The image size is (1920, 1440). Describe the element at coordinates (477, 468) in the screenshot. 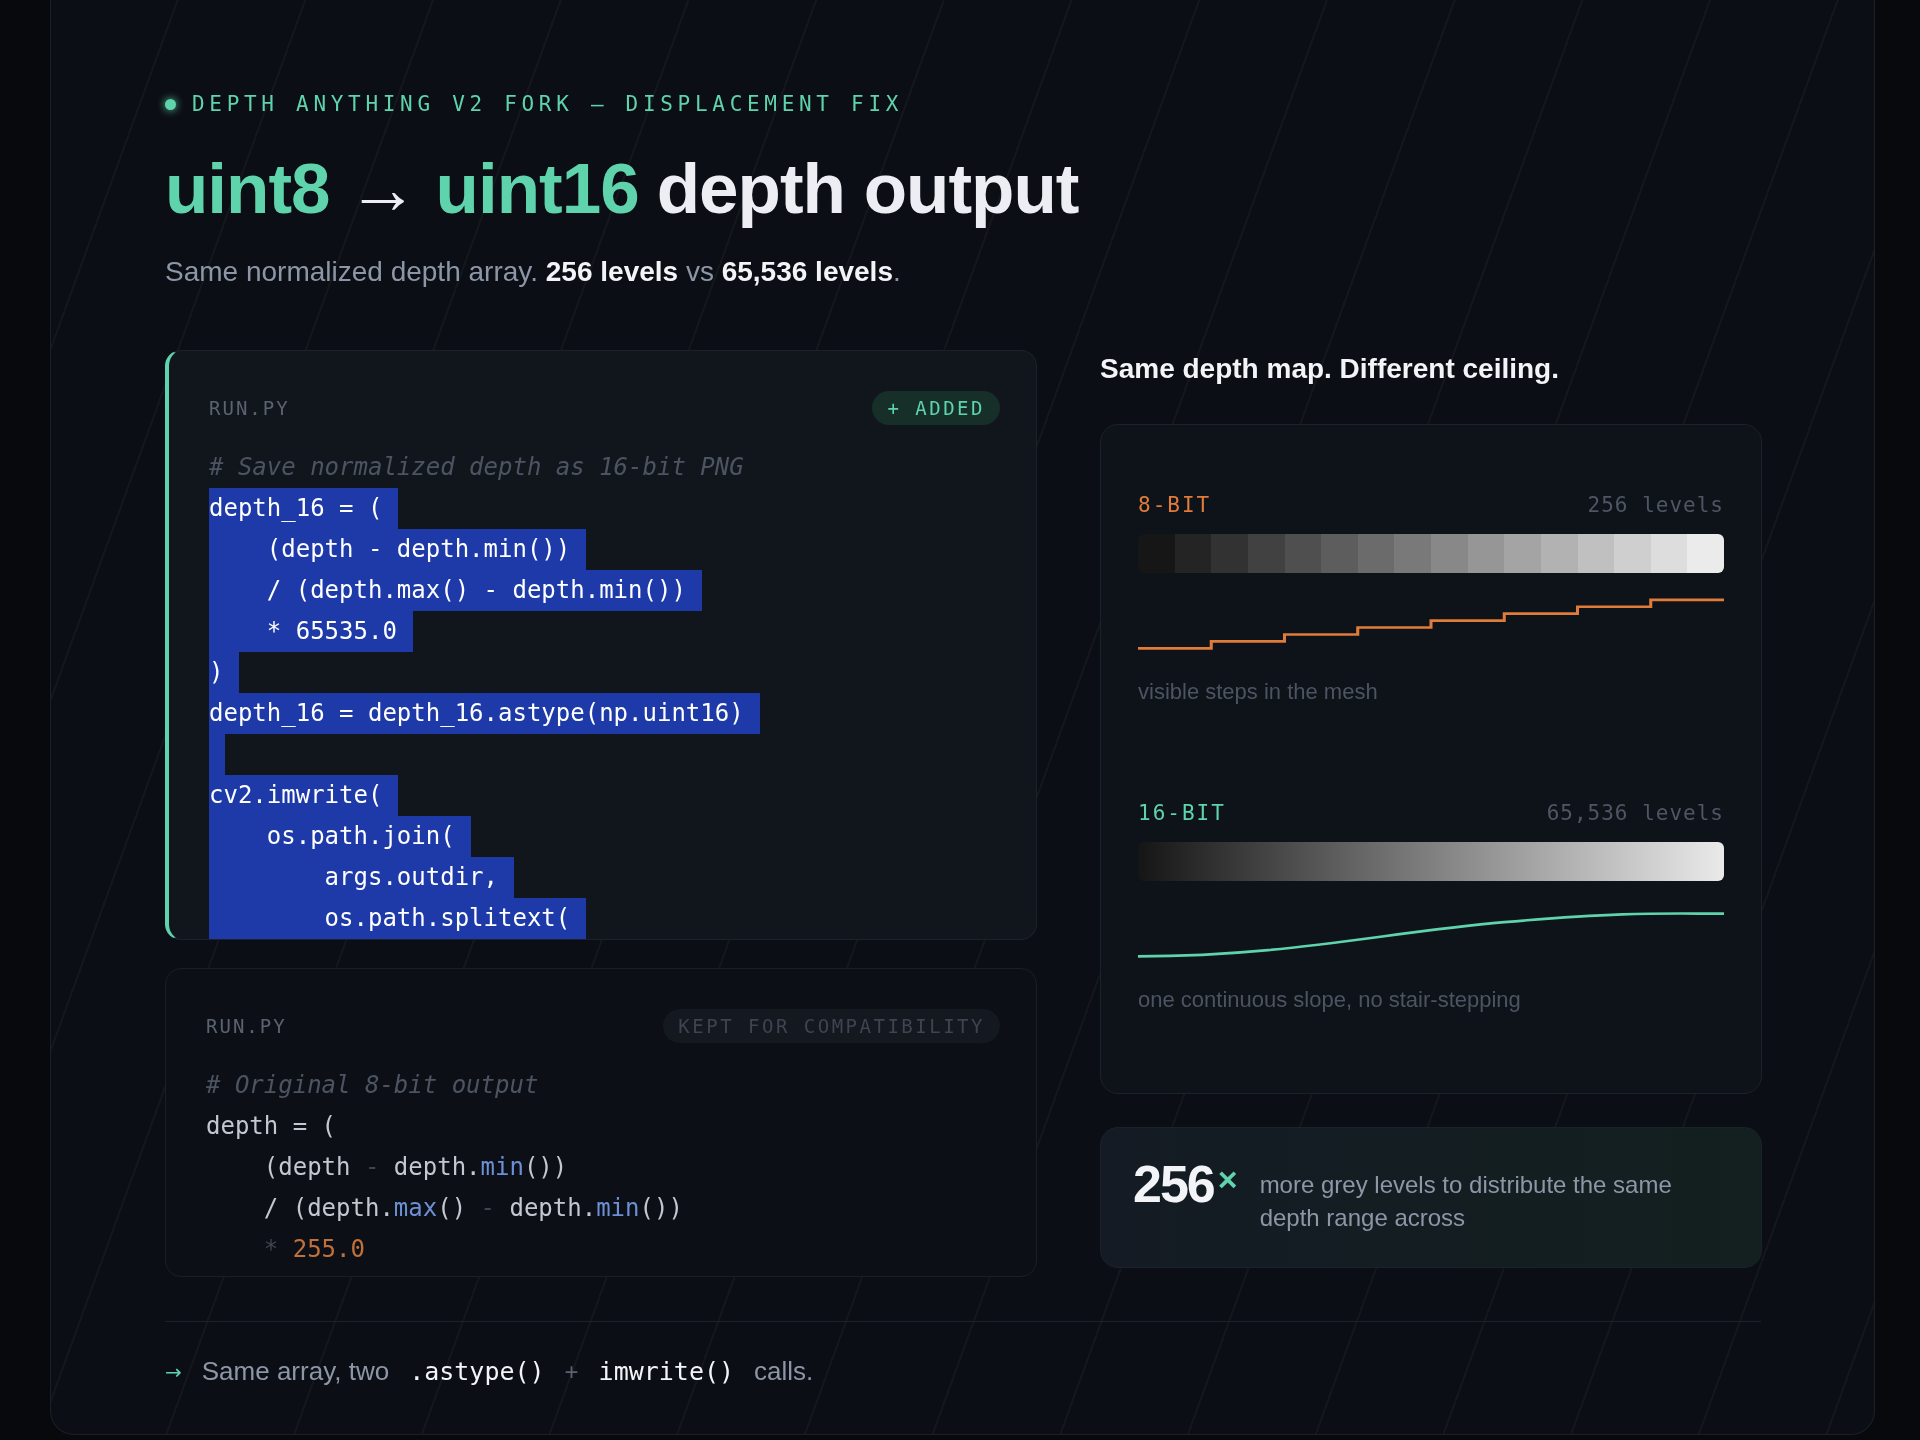

I see `code-line: # Save normalized depth as 16-bit PNG` at that location.